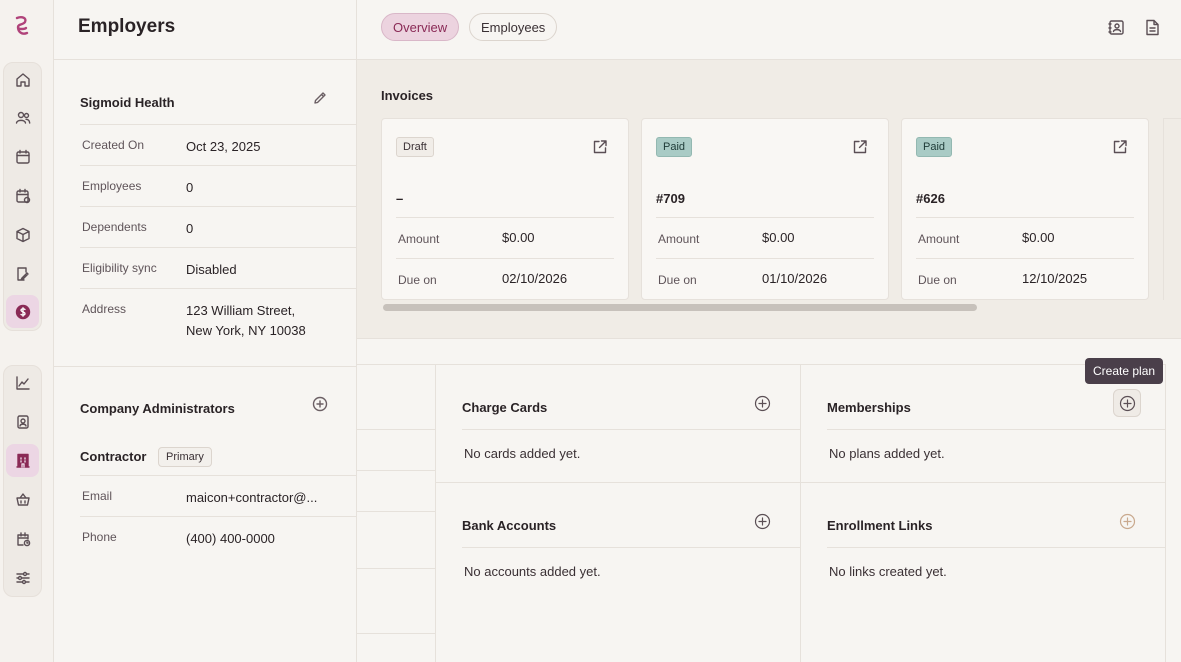 The height and width of the screenshot is (662, 1181). What do you see at coordinates (880, 525) in the screenshot?
I see `enrollment-links-title: Enrollment Links` at bounding box center [880, 525].